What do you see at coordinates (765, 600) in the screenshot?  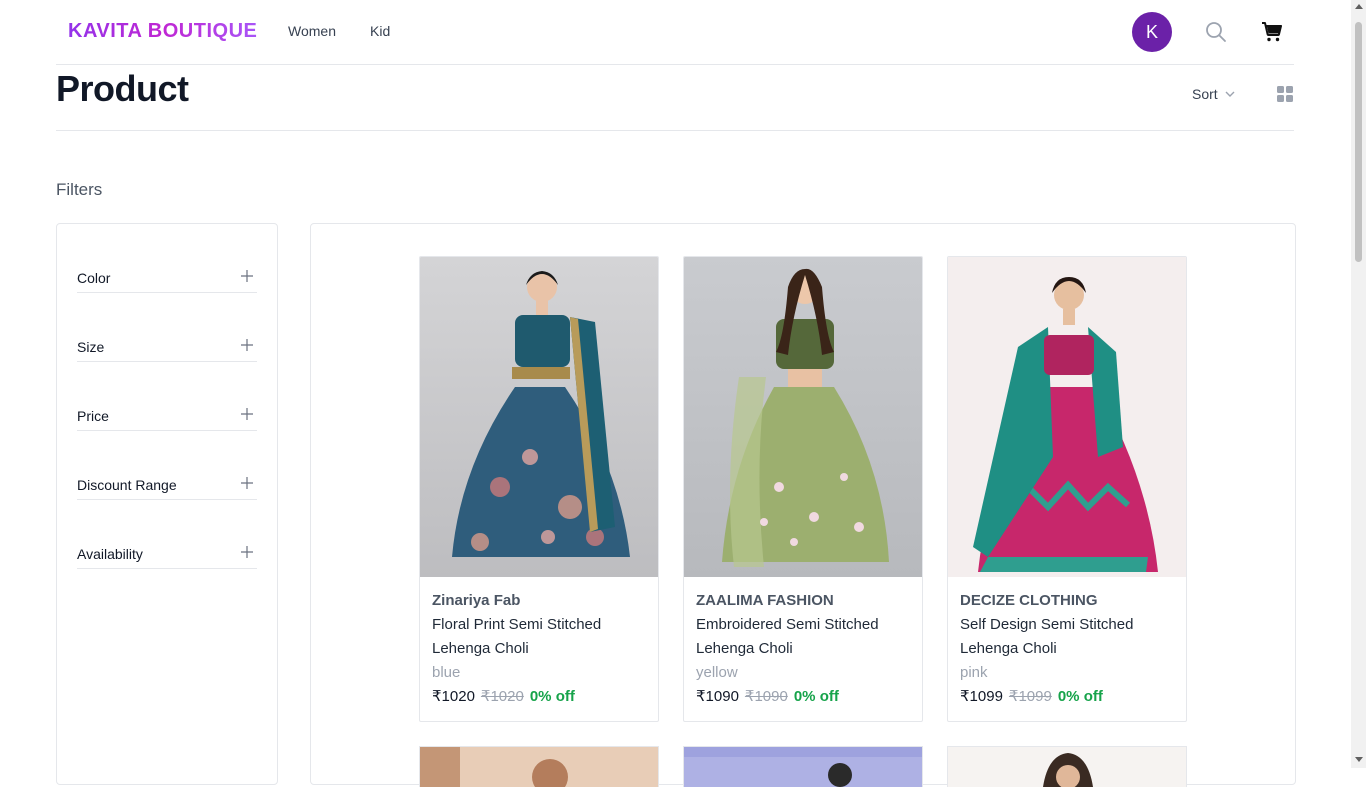 I see `product-brand: ZAALIMA FASHION` at bounding box center [765, 600].